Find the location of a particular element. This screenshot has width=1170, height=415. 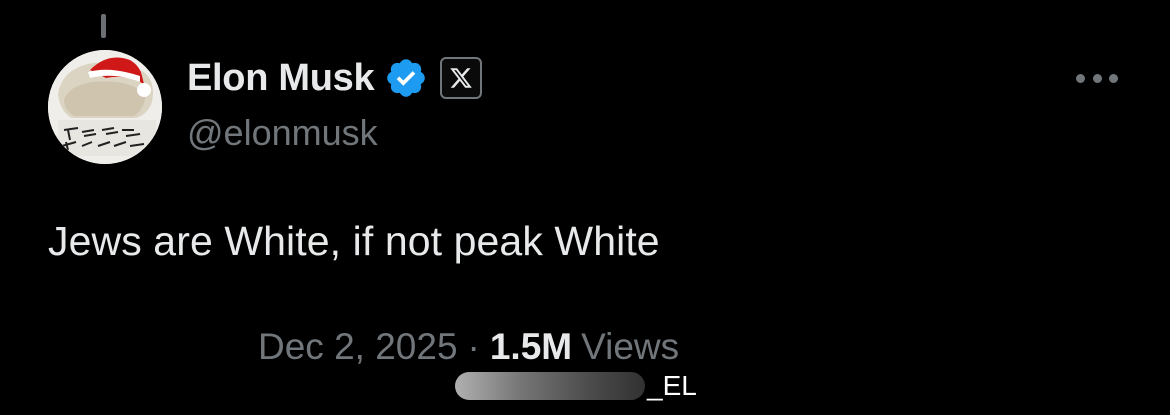

watermark-text: _EL is located at coordinates (672, 385).